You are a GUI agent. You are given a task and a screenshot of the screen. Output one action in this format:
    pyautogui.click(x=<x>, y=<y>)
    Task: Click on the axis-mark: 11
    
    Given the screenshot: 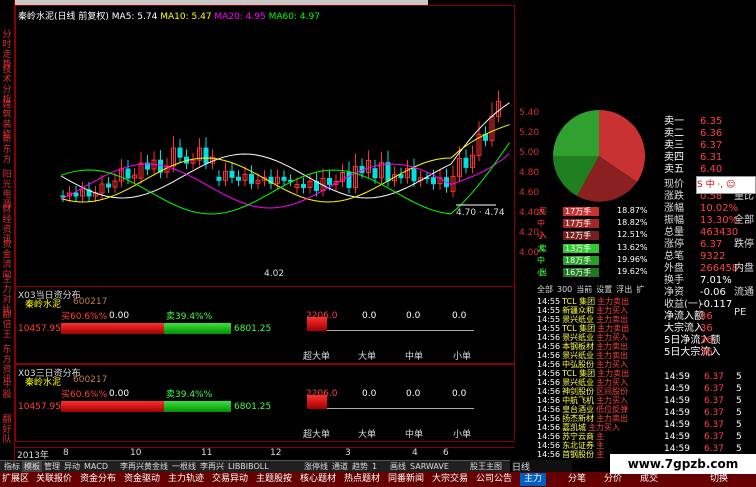 What is the action you would take?
    pyautogui.click(x=206, y=453)
    